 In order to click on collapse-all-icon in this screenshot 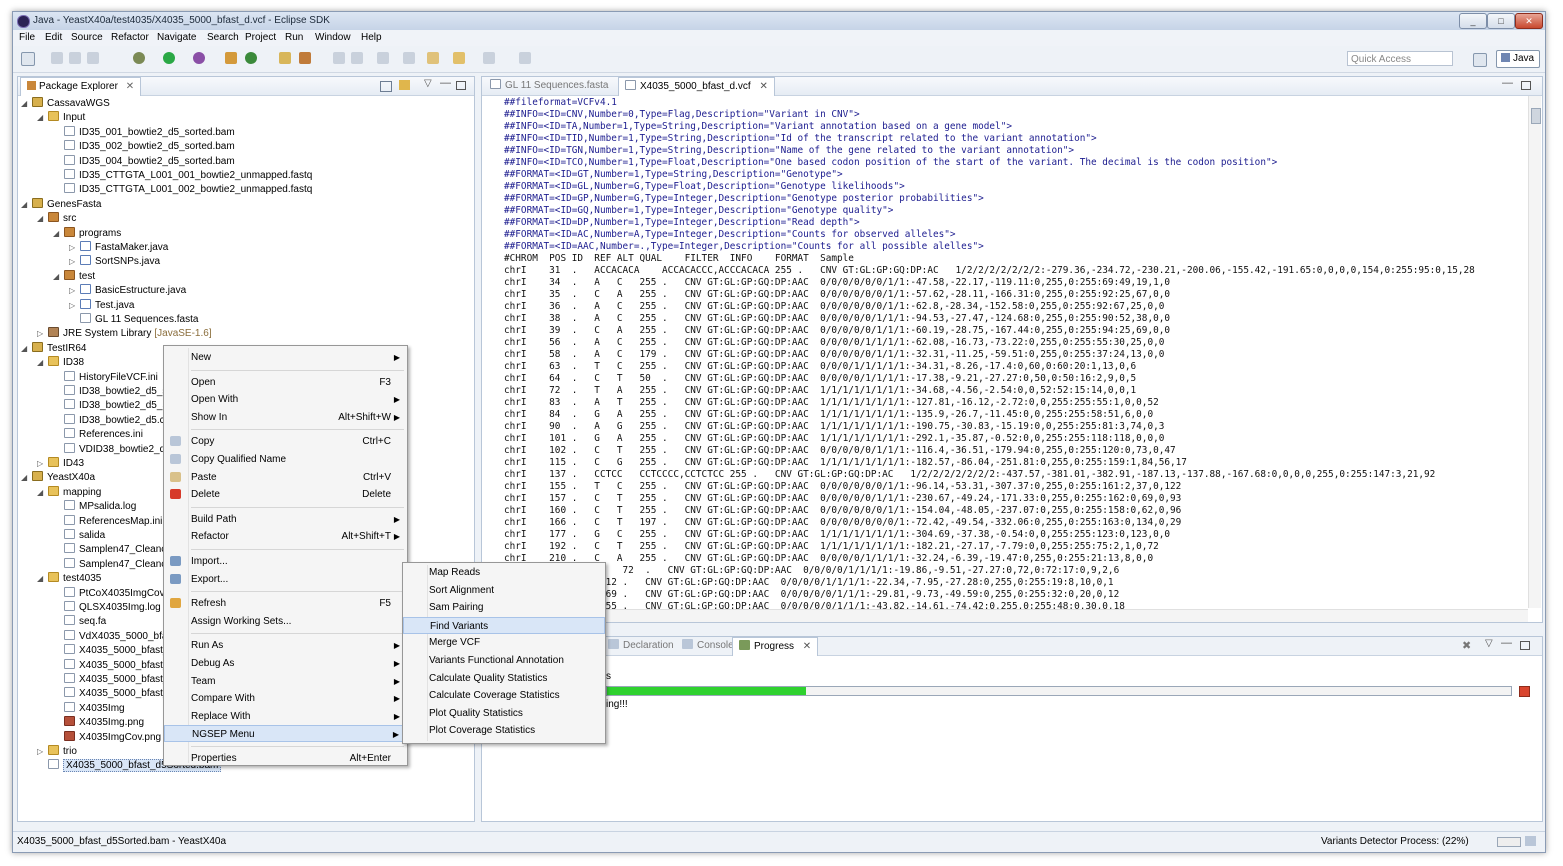, I will do `click(386, 86)`.